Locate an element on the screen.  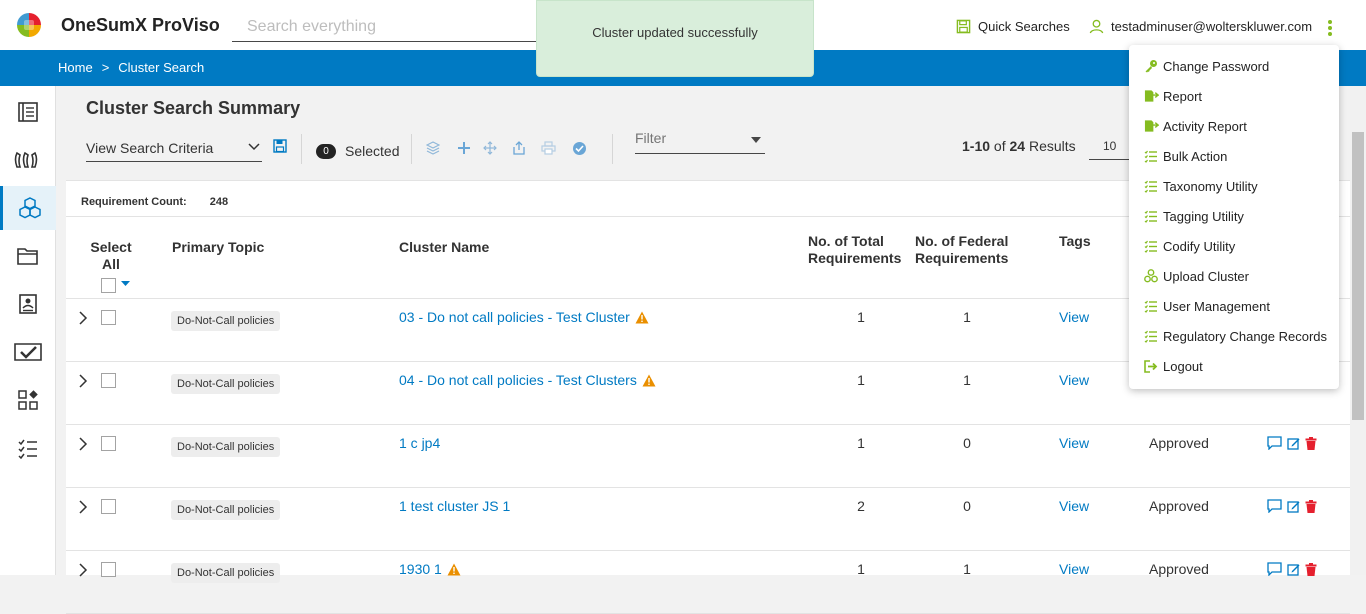
approve-check-icon is located at coordinates (579, 148).